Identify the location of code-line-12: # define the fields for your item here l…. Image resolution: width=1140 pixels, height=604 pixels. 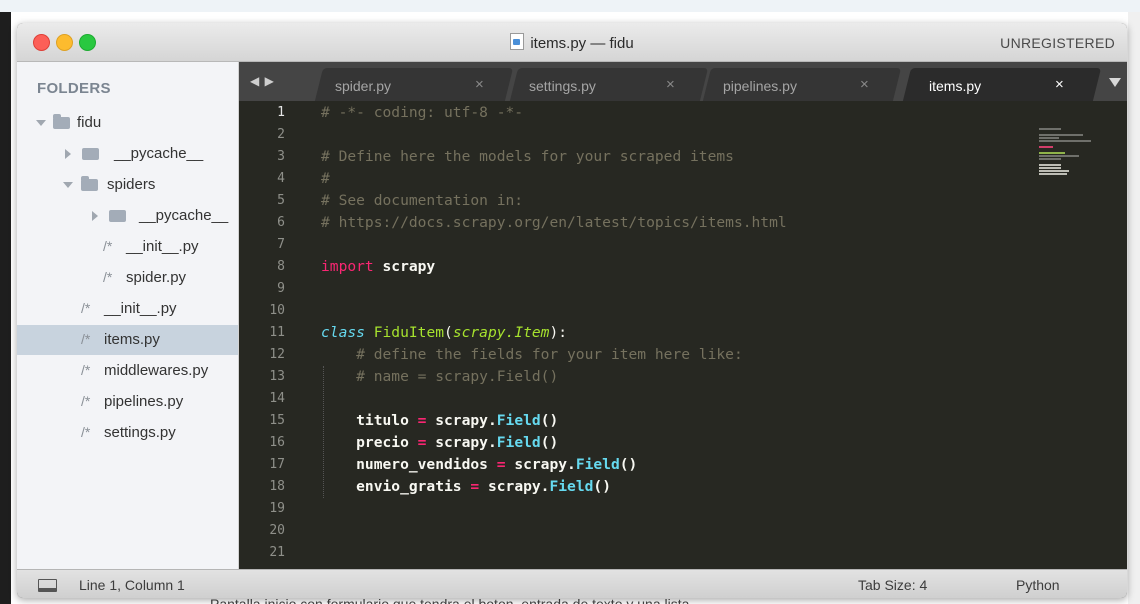
(532, 354).